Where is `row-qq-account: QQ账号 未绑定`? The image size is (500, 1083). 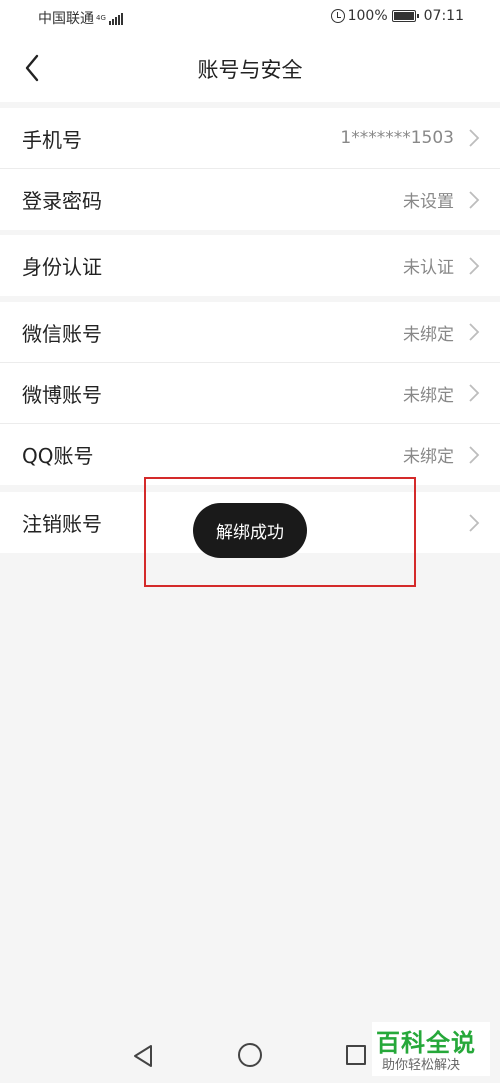 row-qq-account: QQ账号 未绑定 is located at coordinates (250, 454).